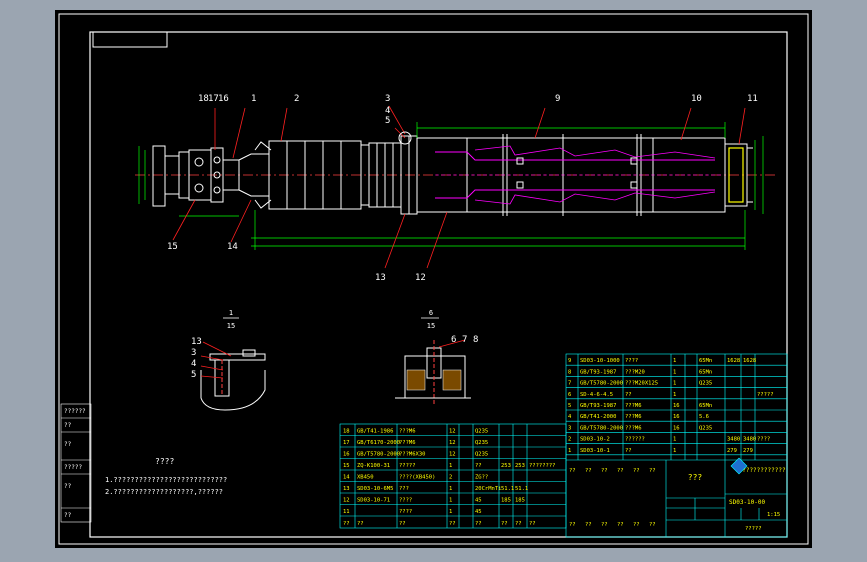 This screenshot has height=562, width=867. I want to click on note-line: 1.???????????????????????????, so click(166, 480).